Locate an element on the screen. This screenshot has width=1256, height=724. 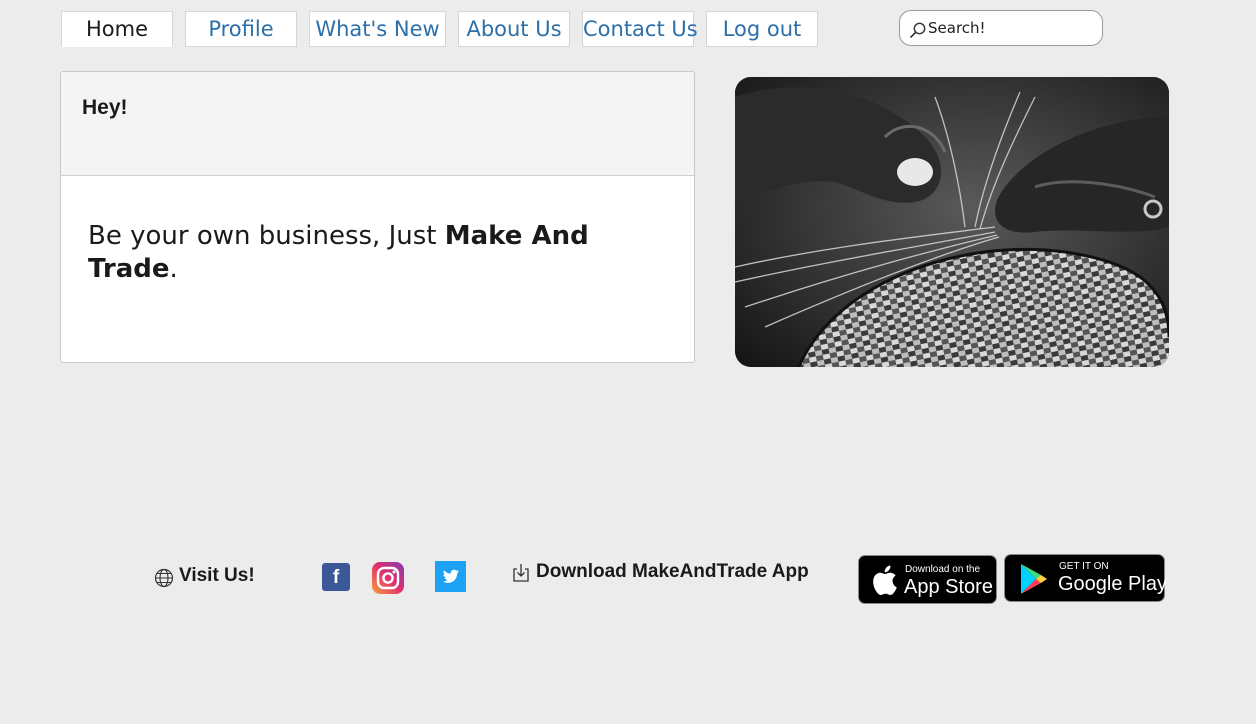
search-icon is located at coordinates (918, 30).